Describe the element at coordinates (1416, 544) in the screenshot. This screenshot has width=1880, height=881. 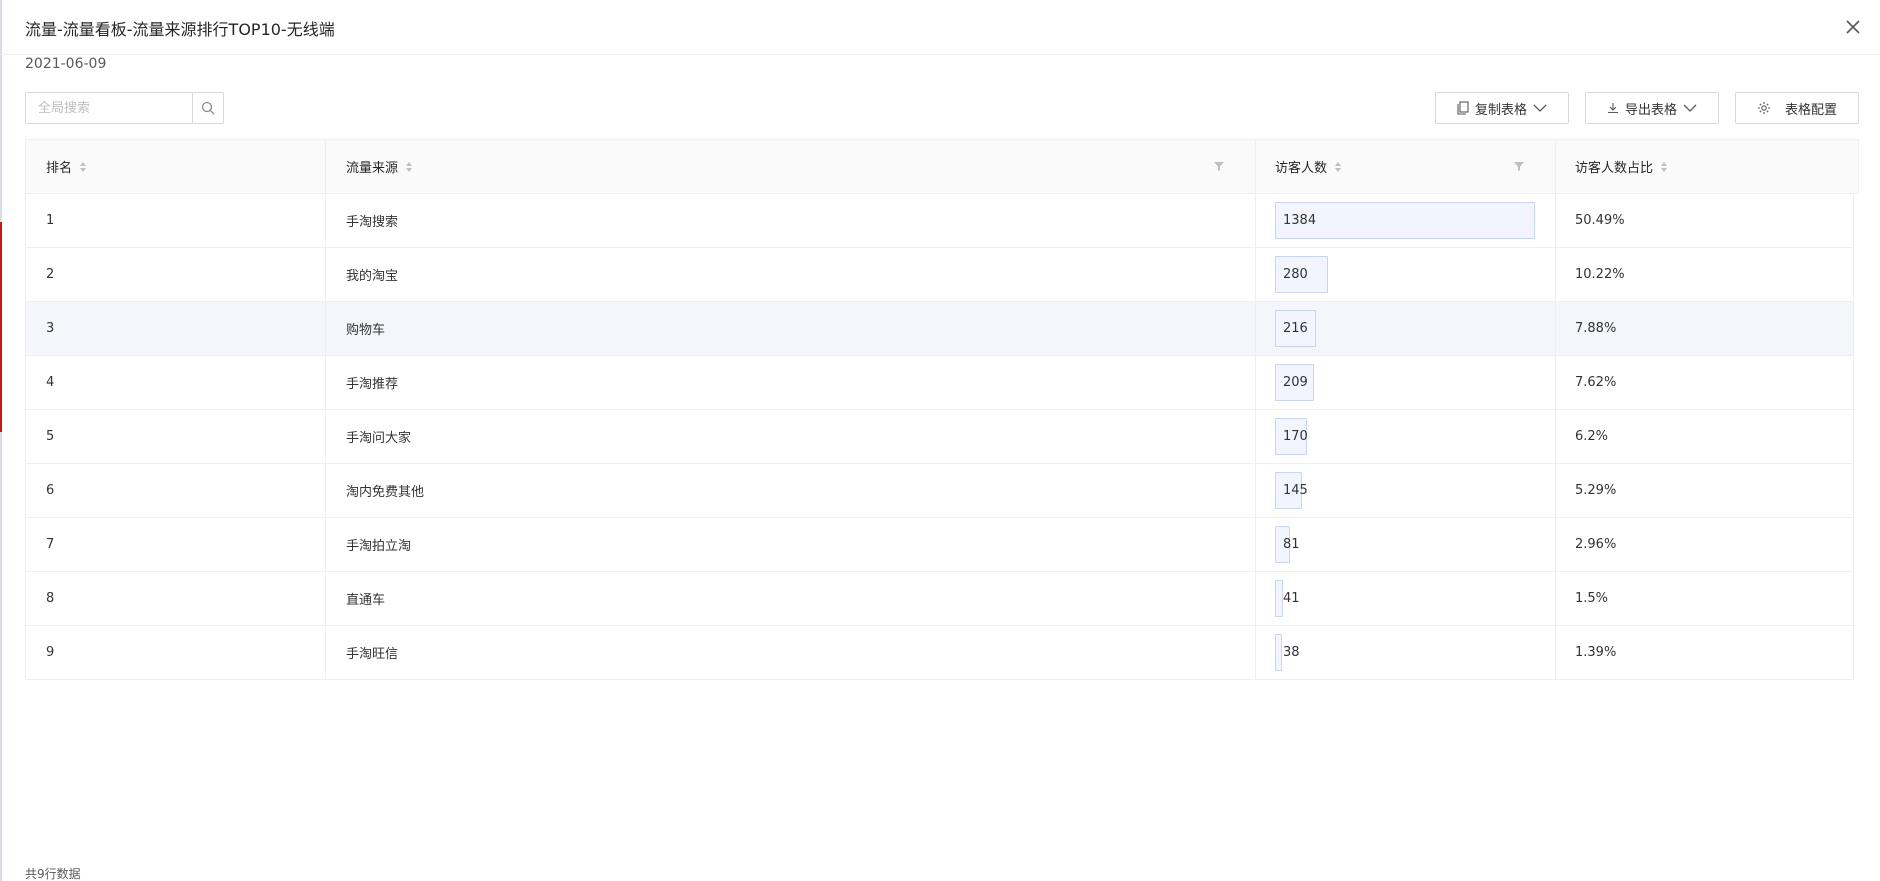
I see `cell-visitors: 81` at that location.